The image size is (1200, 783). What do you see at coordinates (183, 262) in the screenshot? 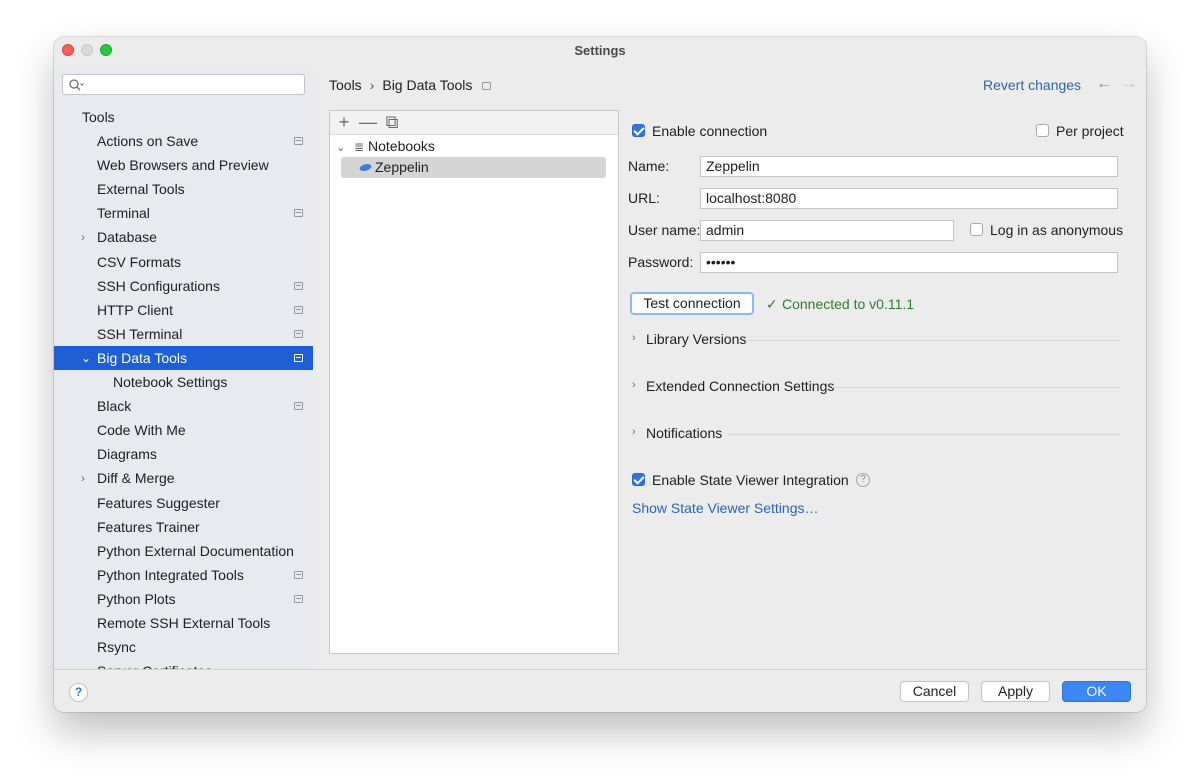
I see `sidebar-item-csv-formats: CSV Formats` at bounding box center [183, 262].